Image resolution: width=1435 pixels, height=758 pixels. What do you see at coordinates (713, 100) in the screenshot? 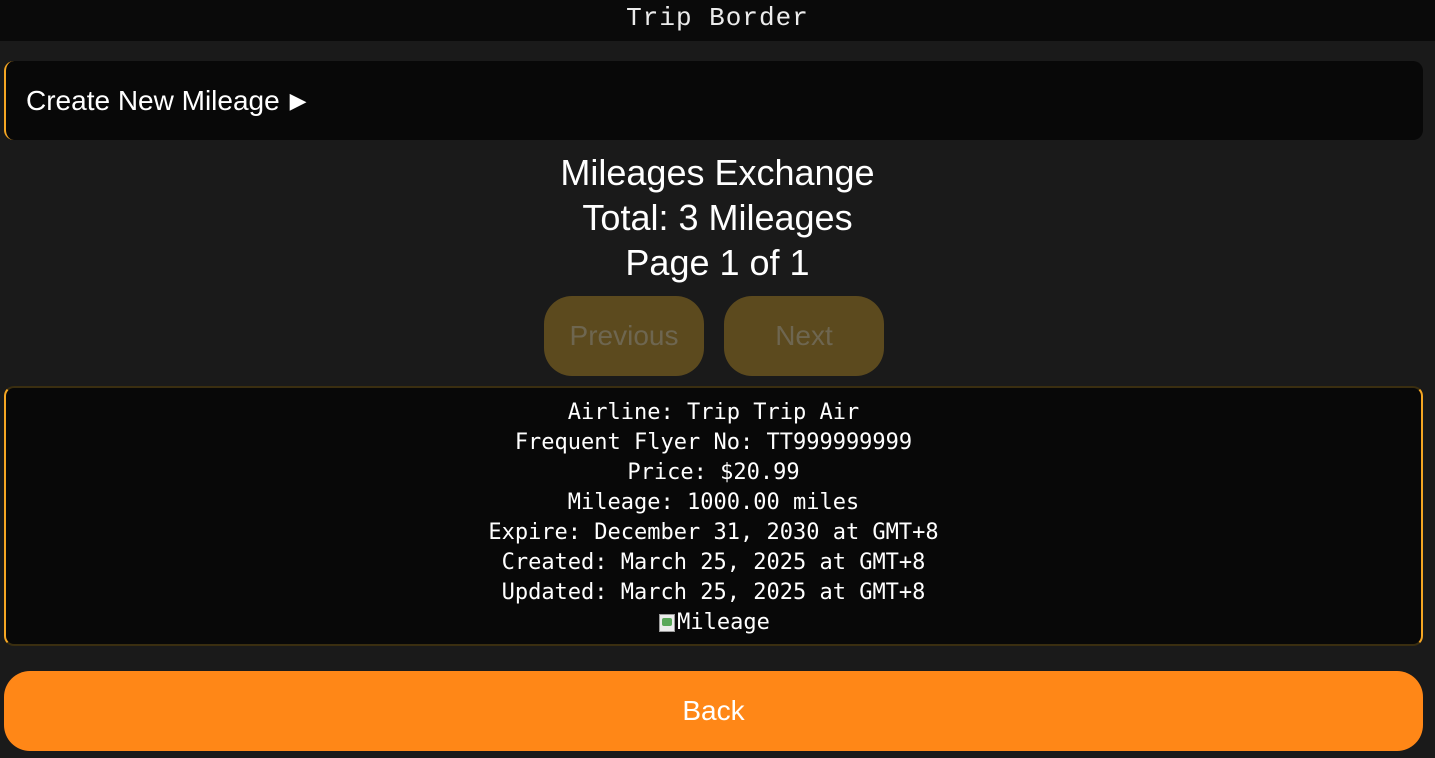
I see `create-new-mileage-toggle: Create New Mileage ▶` at bounding box center [713, 100].